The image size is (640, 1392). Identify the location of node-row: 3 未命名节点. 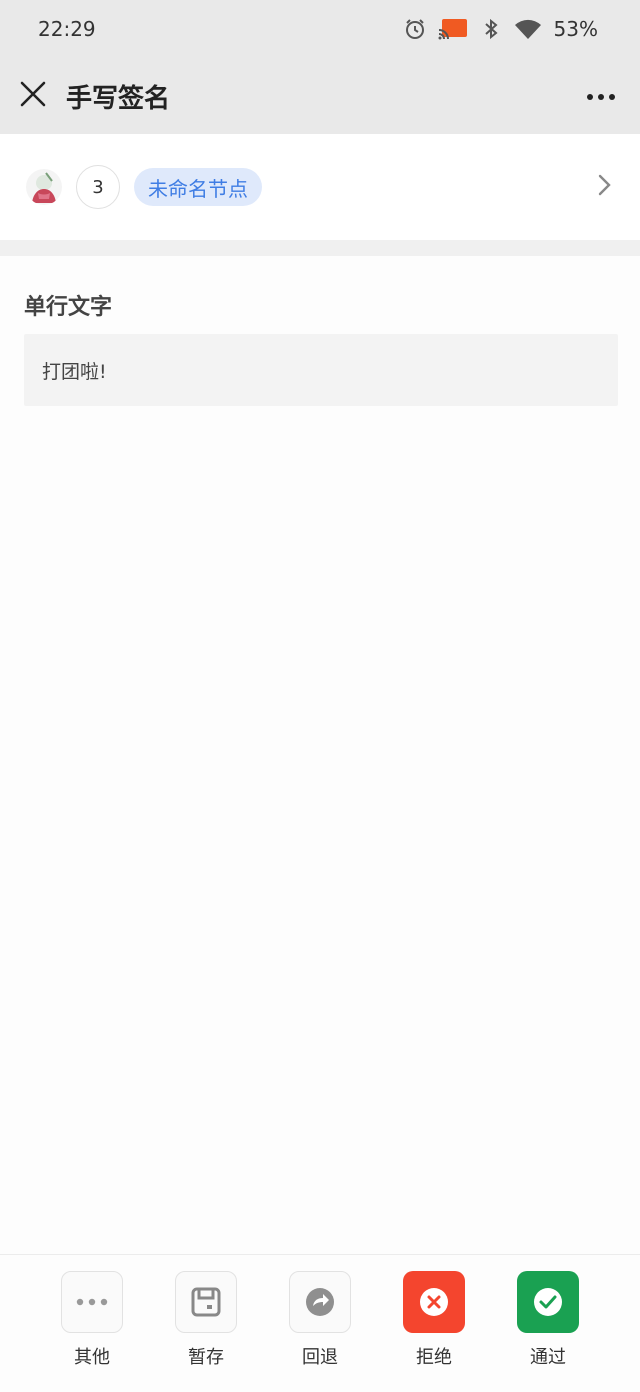
(320, 187).